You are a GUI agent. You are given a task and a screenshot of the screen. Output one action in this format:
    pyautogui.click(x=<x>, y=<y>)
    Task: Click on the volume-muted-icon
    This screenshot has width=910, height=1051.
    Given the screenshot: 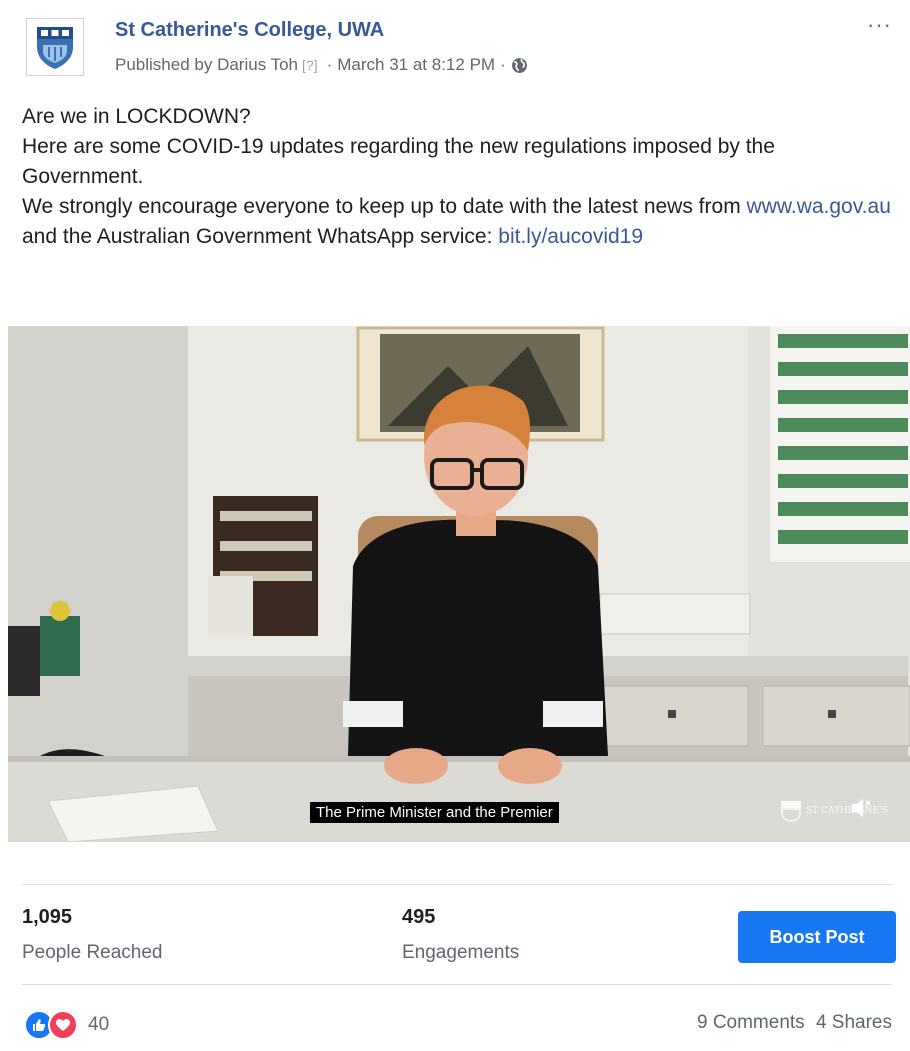 What is the action you would take?
    pyautogui.click(x=861, y=810)
    